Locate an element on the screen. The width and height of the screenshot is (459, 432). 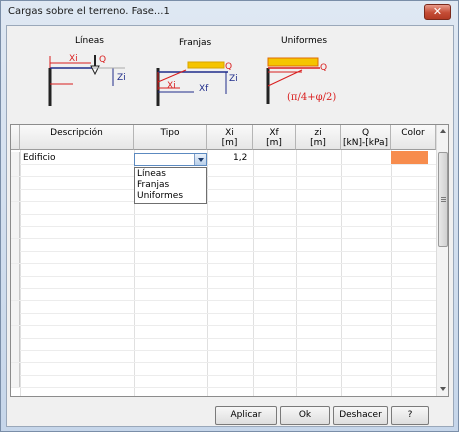
table-corner-header is located at coordinates (15, 137).